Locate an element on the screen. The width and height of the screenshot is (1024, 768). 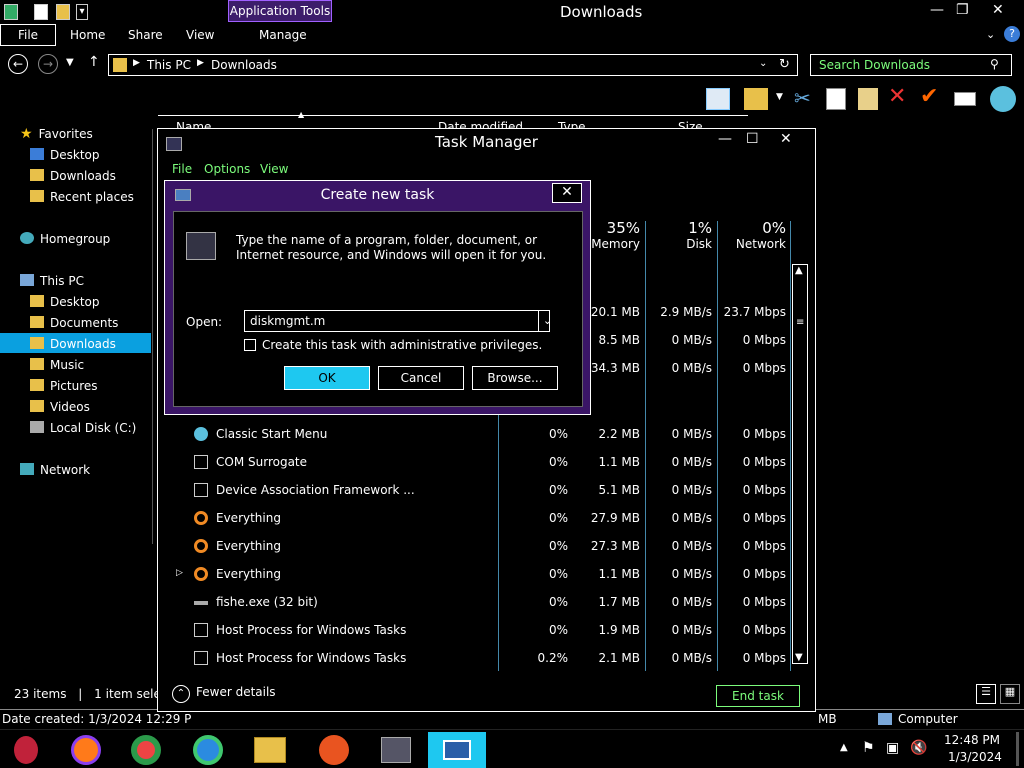
forward-icon: → is located at coordinates (48, 64).